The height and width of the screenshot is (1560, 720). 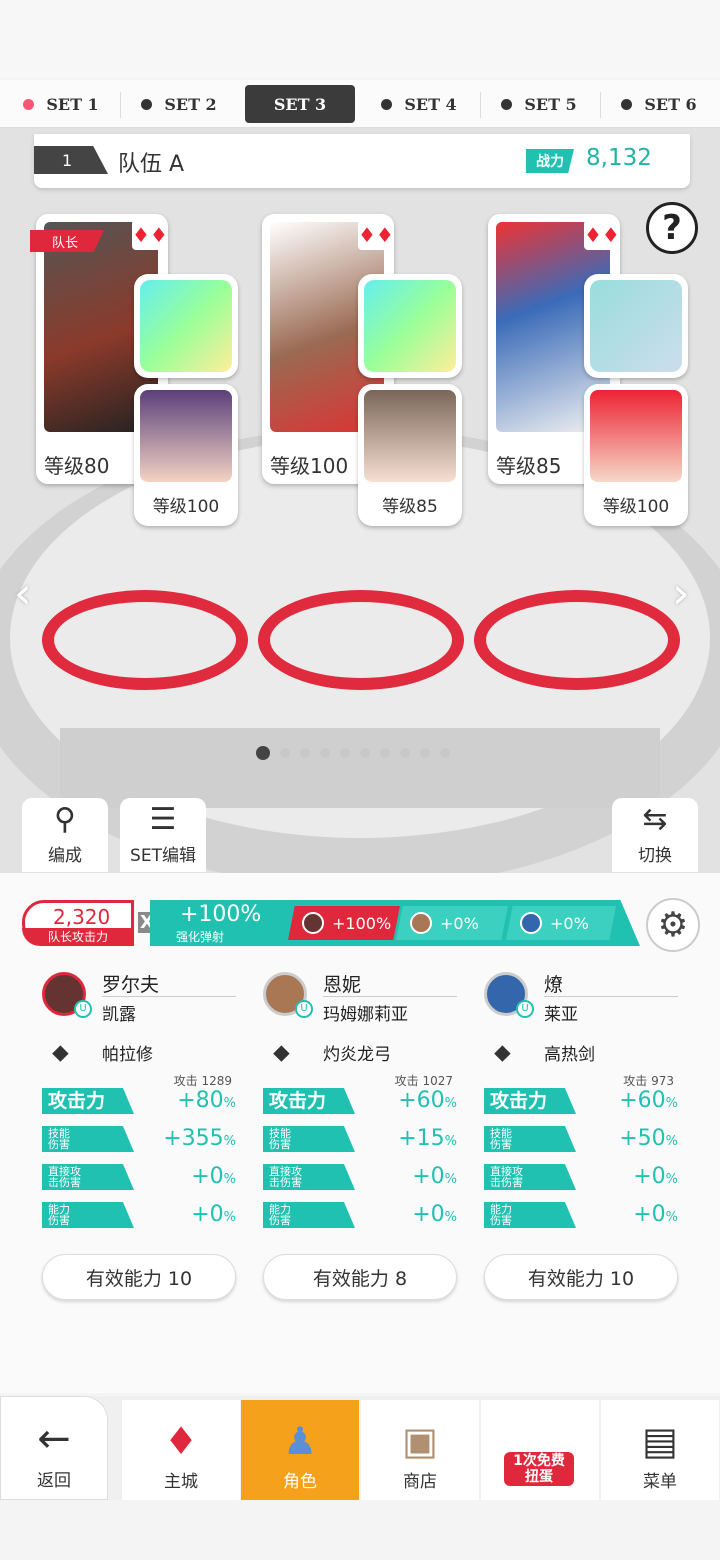 What do you see at coordinates (423, 1081) in the screenshot?
I see `attack-reference: 攻击 1027` at bounding box center [423, 1081].